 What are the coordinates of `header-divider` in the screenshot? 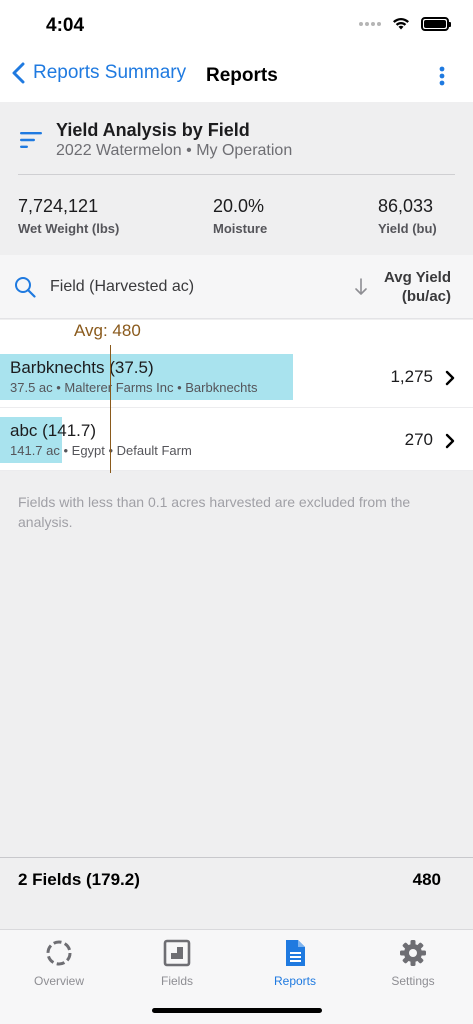 It's located at (236, 174).